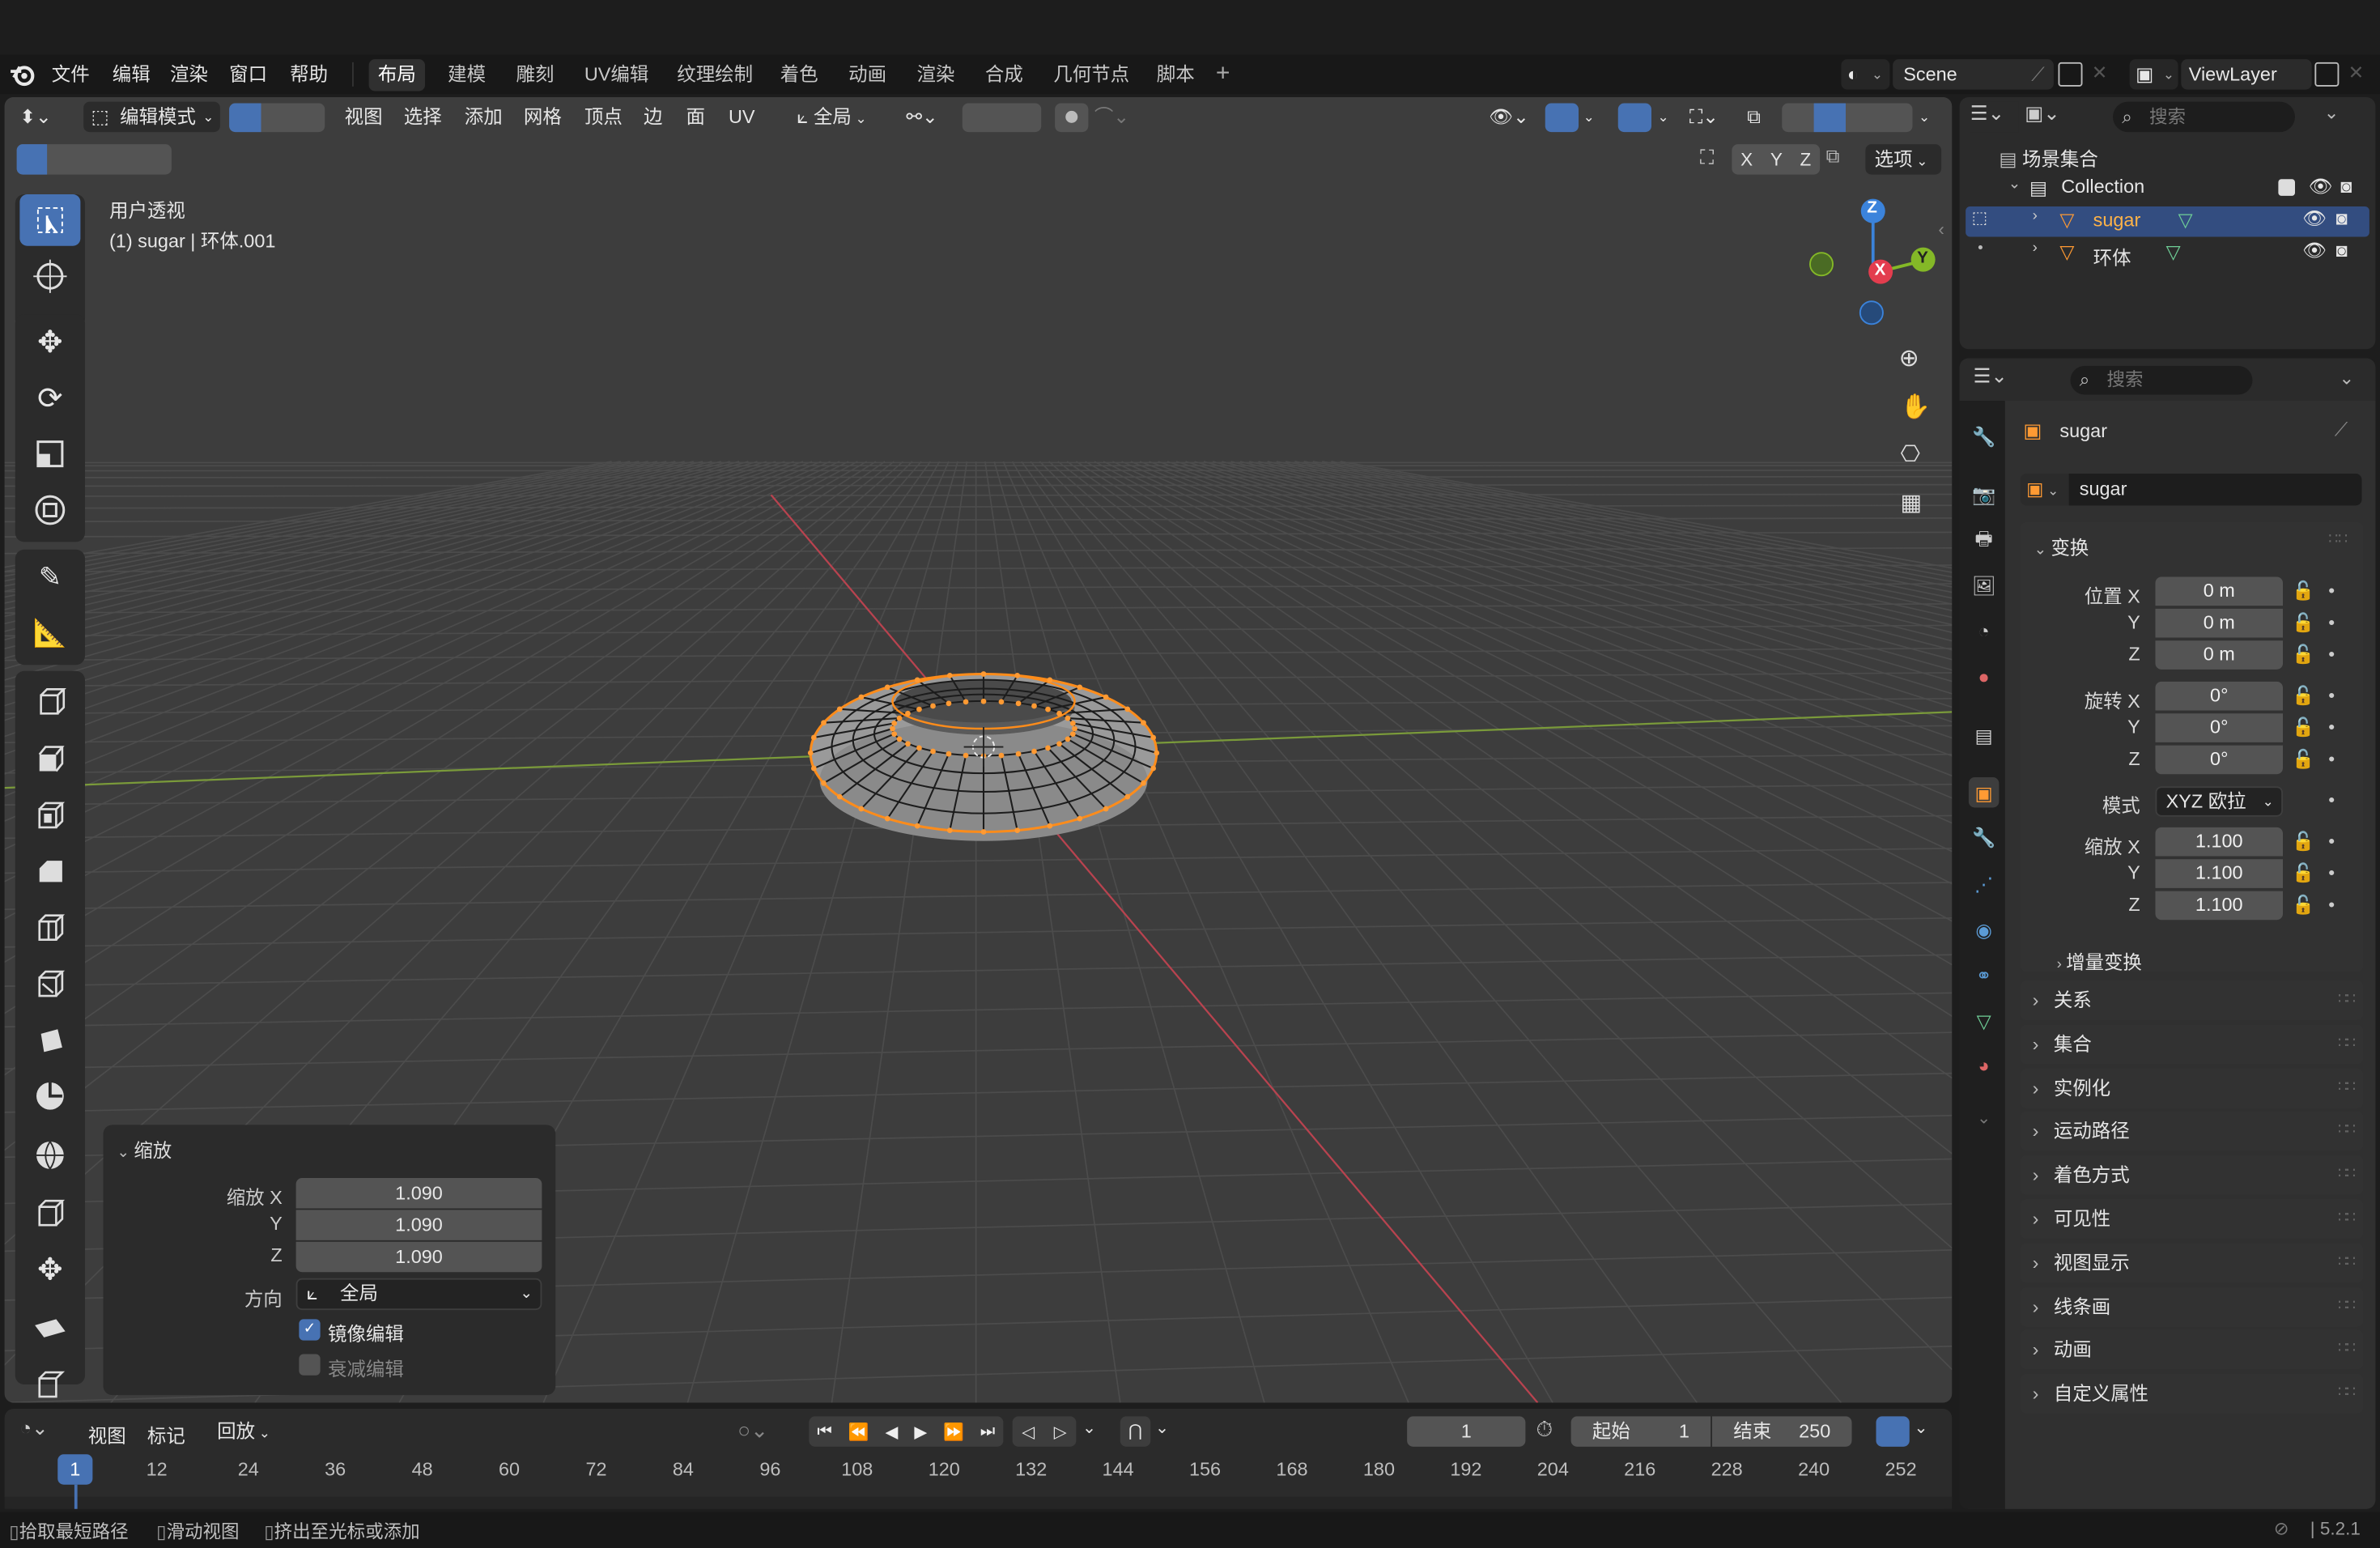  What do you see at coordinates (742, 117) in the screenshot?
I see `menu-uv: UV` at bounding box center [742, 117].